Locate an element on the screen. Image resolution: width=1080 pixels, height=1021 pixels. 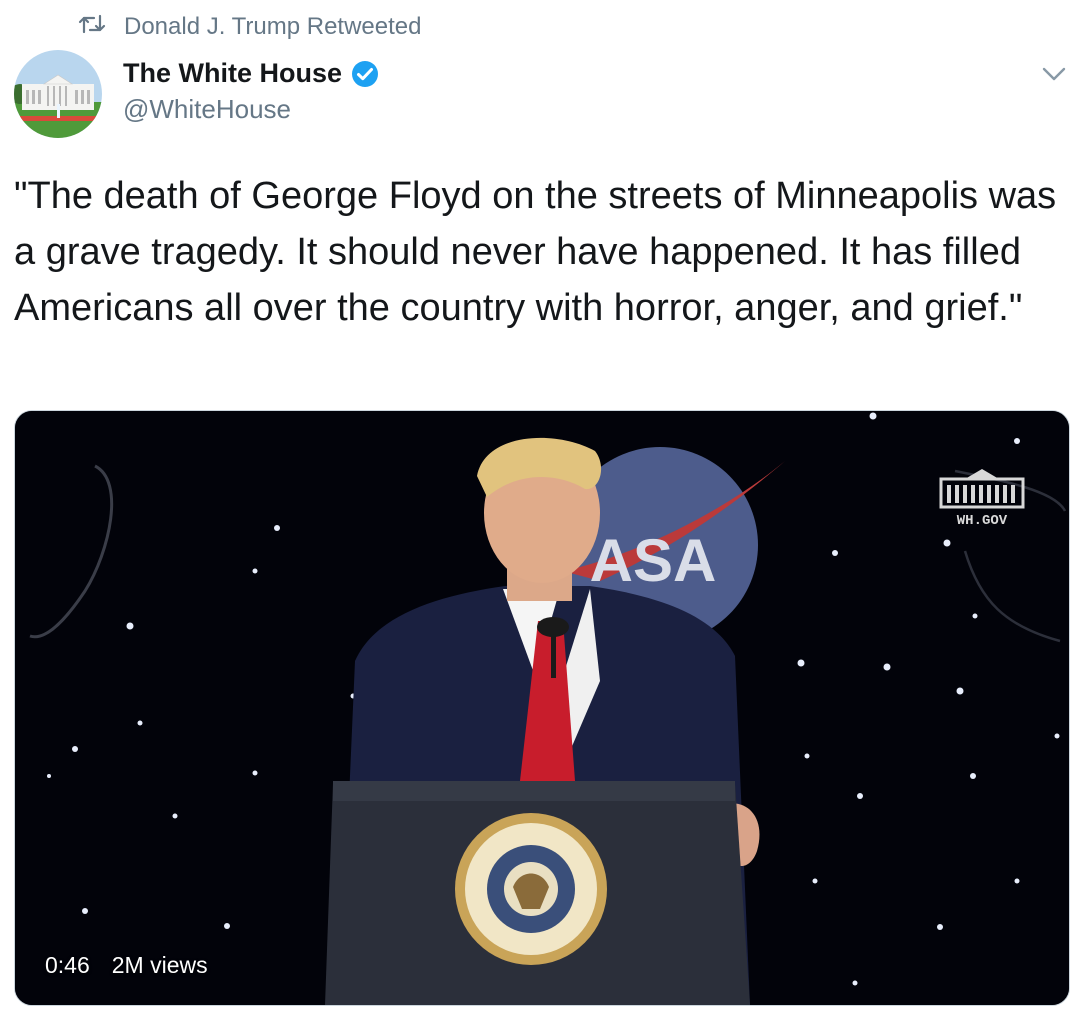
svg-text: ASA is located at coordinates (653, 560).